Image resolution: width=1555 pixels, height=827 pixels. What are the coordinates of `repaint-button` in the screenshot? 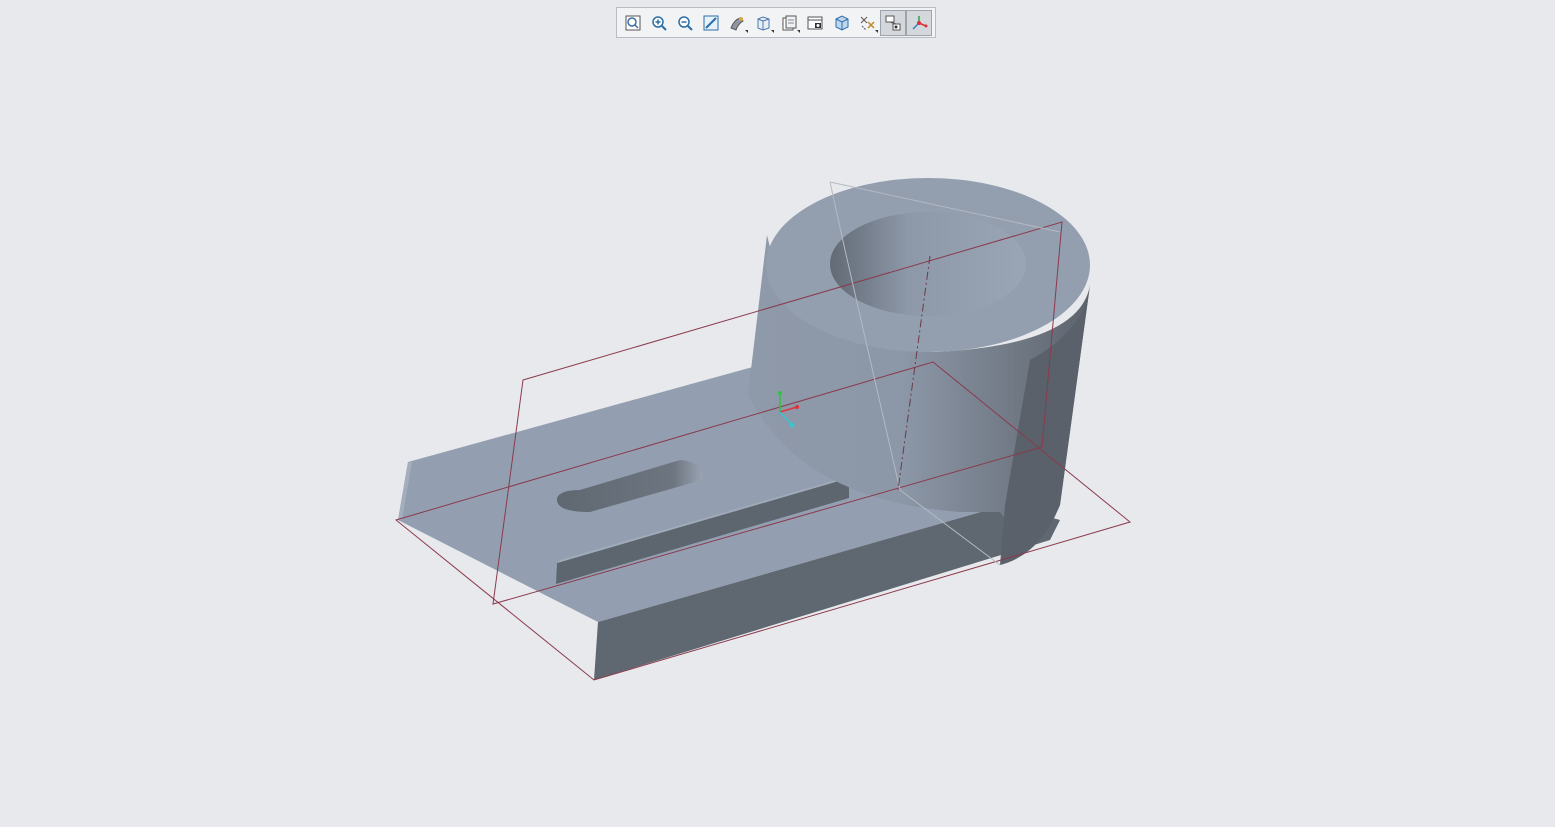 It's located at (711, 23).